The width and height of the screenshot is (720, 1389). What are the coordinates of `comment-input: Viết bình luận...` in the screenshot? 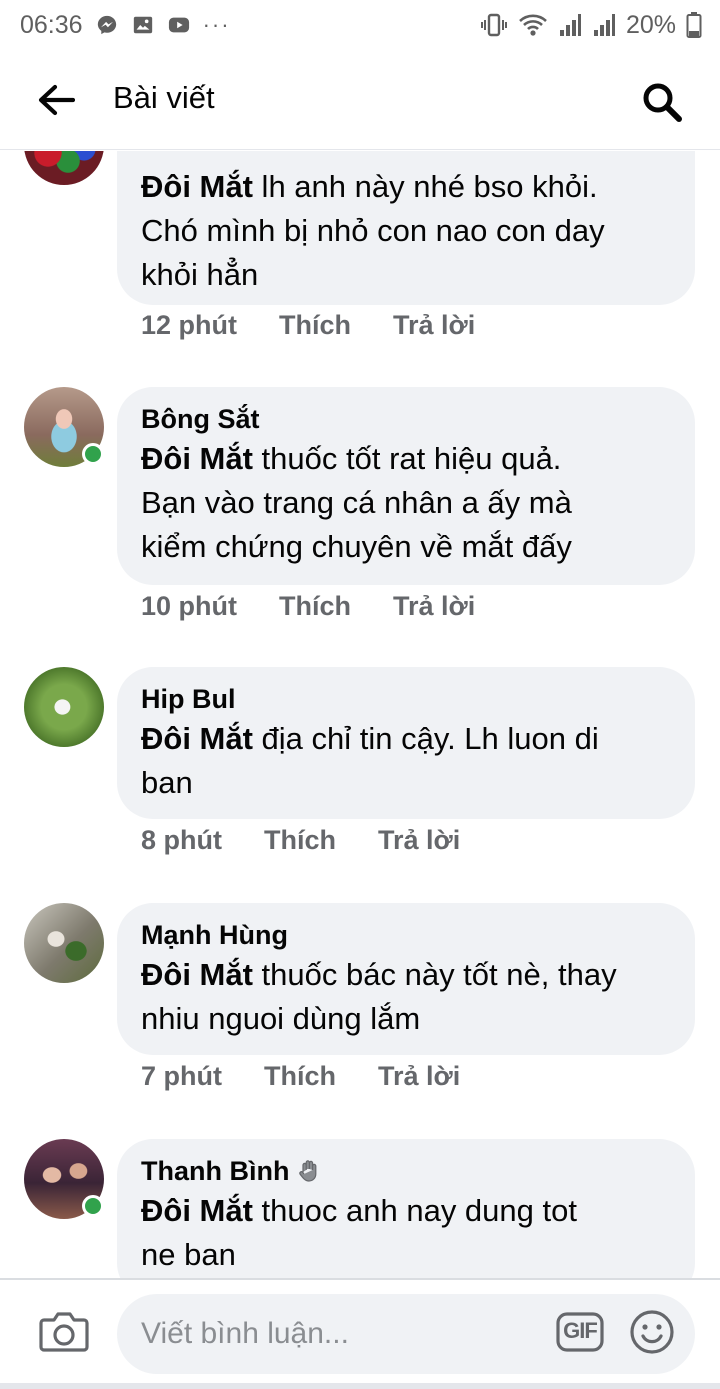 It's located at (406, 1334).